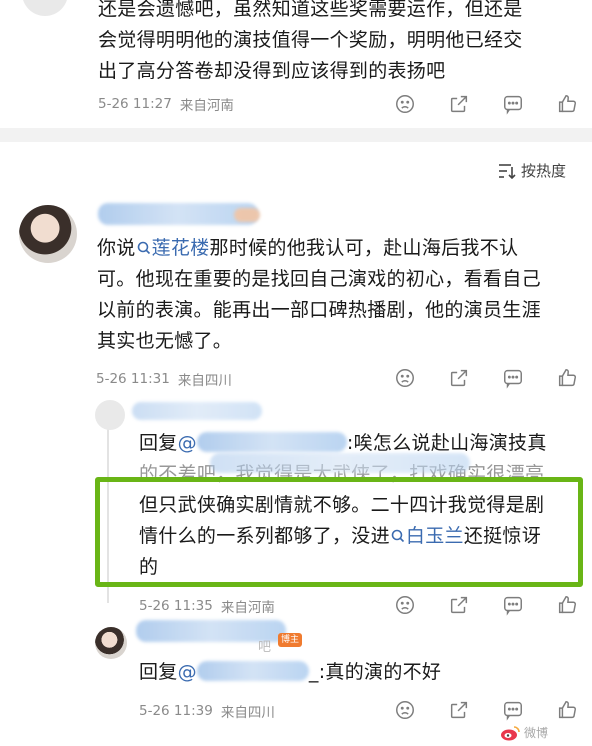  Describe the element at coordinates (507, 171) in the screenshot. I see `sort-icon` at that location.